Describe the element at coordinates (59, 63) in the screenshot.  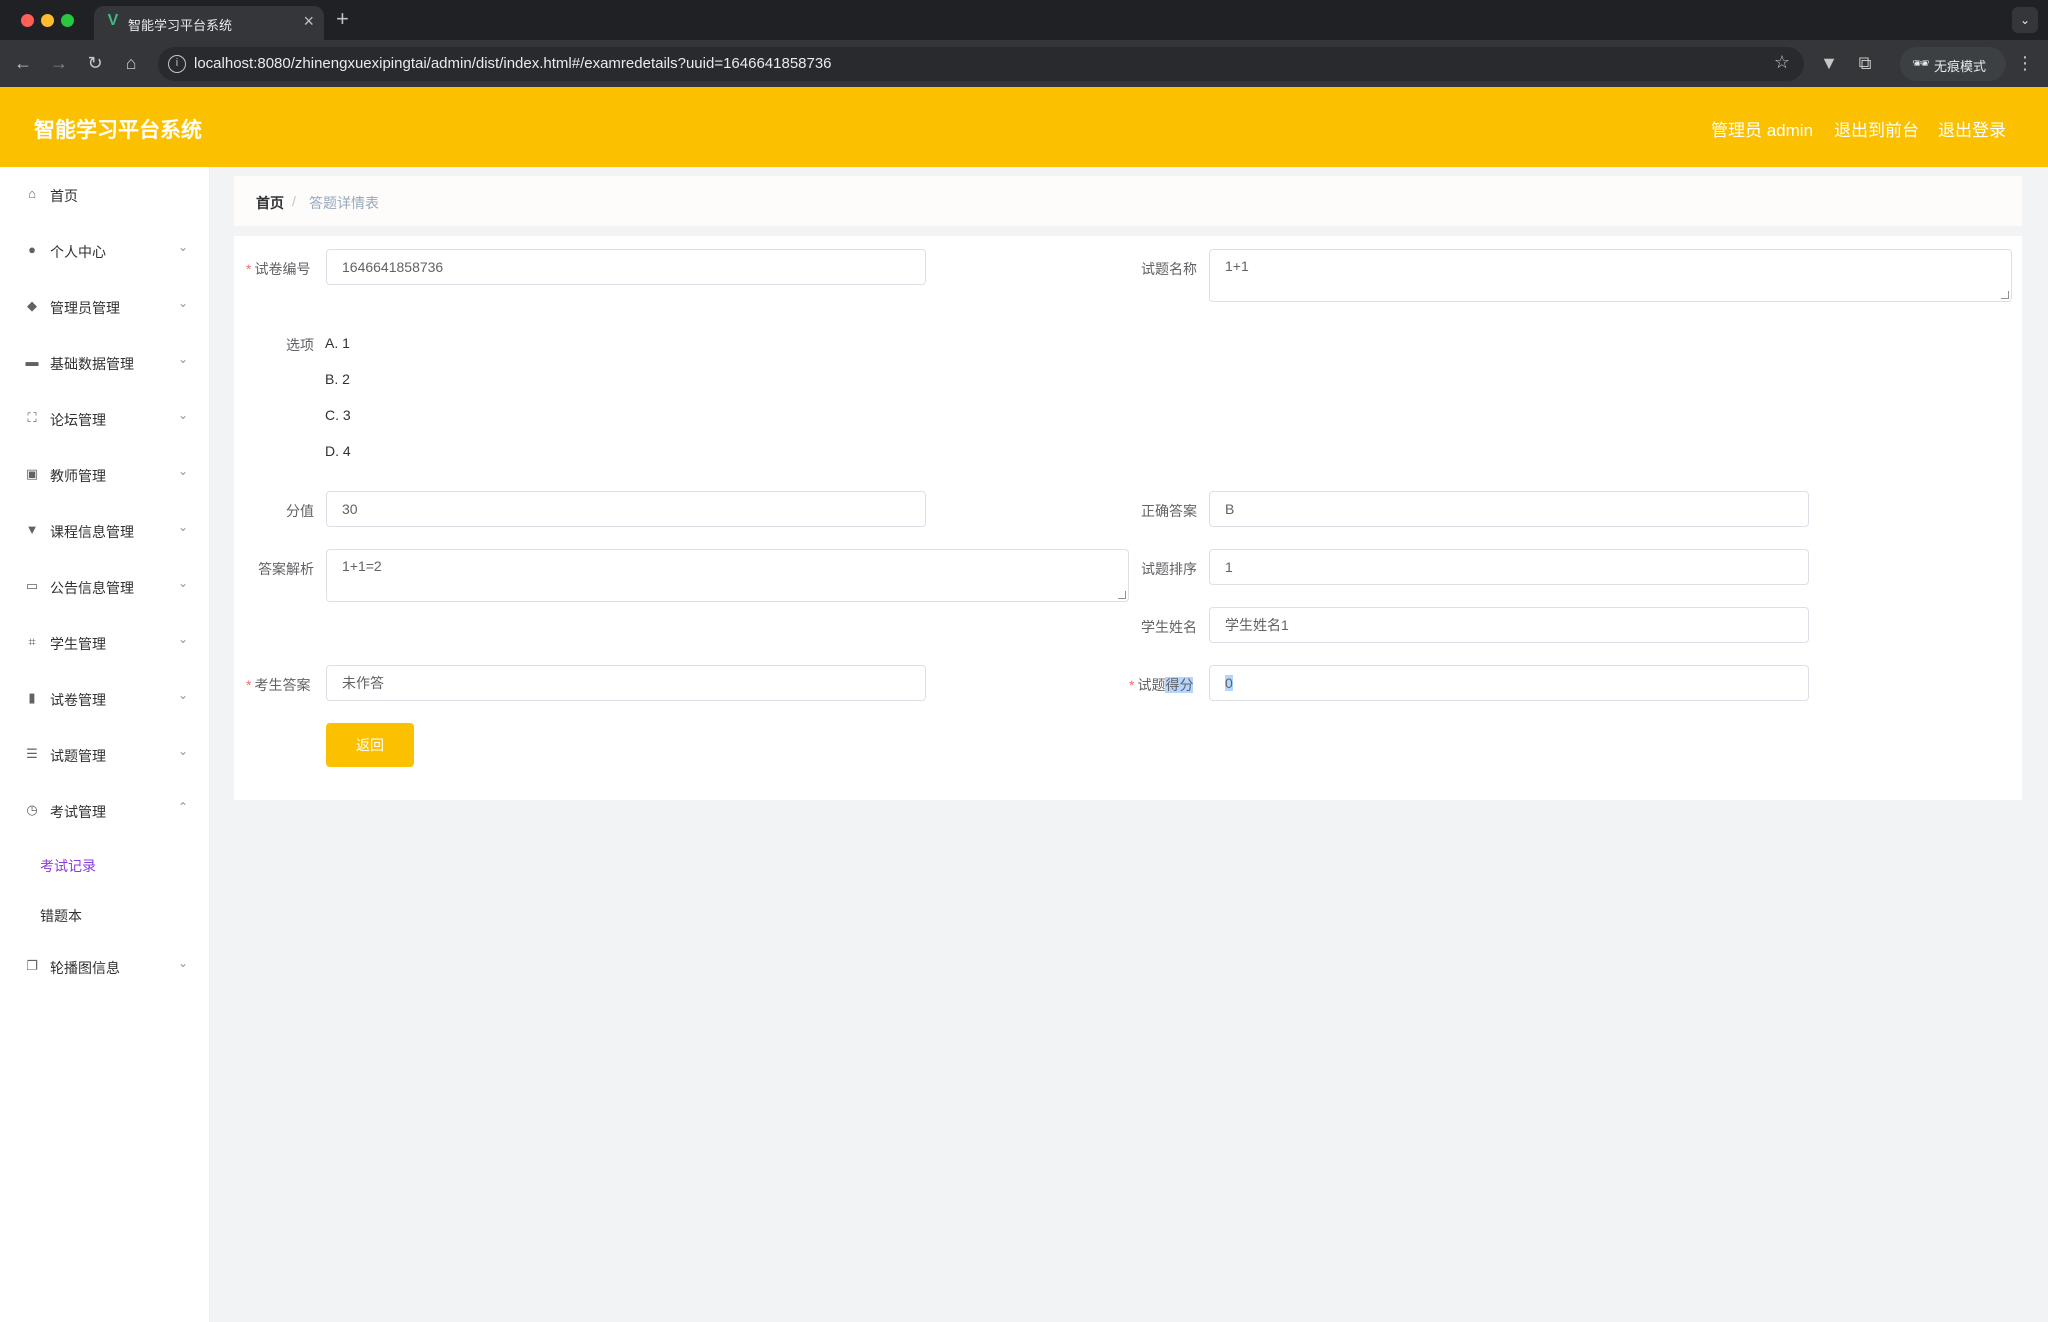
I see `forward-arrow-icon: →` at that location.